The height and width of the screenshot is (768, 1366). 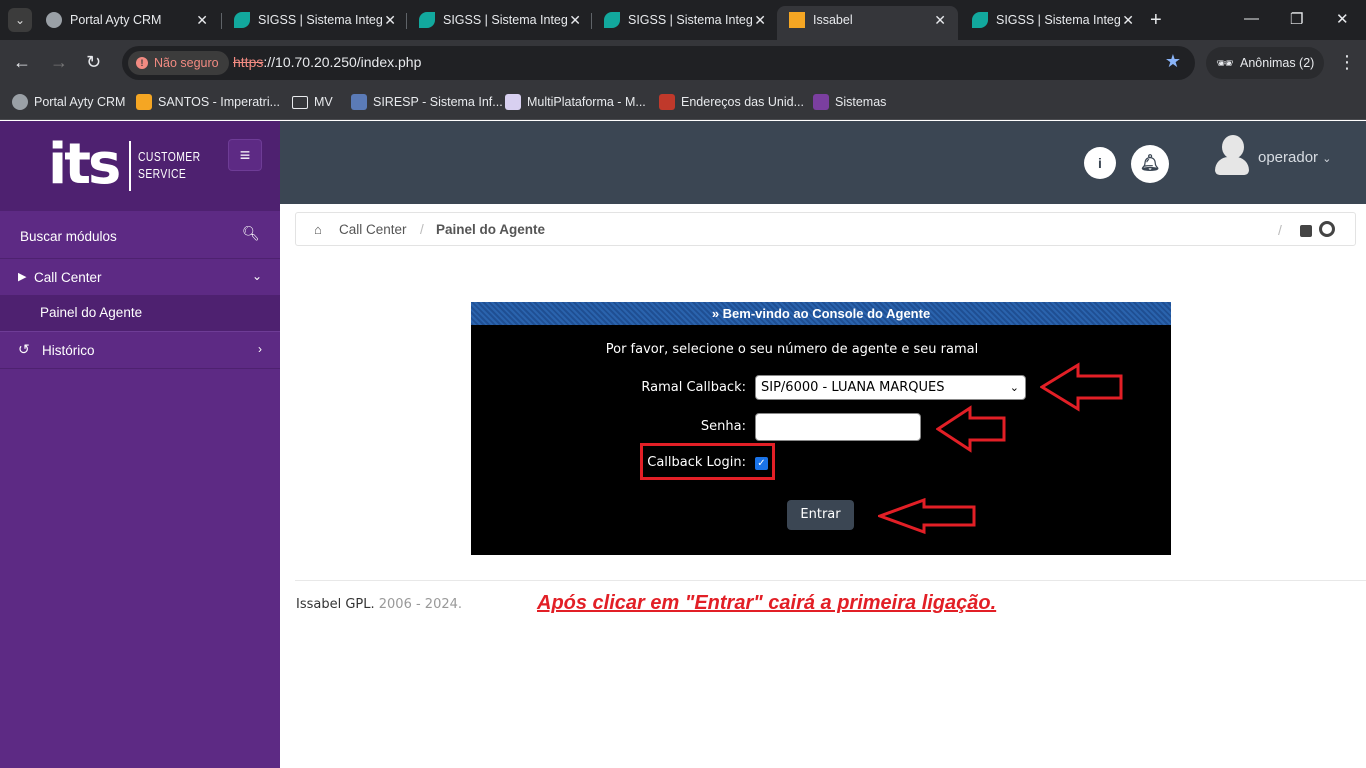 I want to click on module-search: Buscar módulos 🔍︎, so click(x=140, y=235).